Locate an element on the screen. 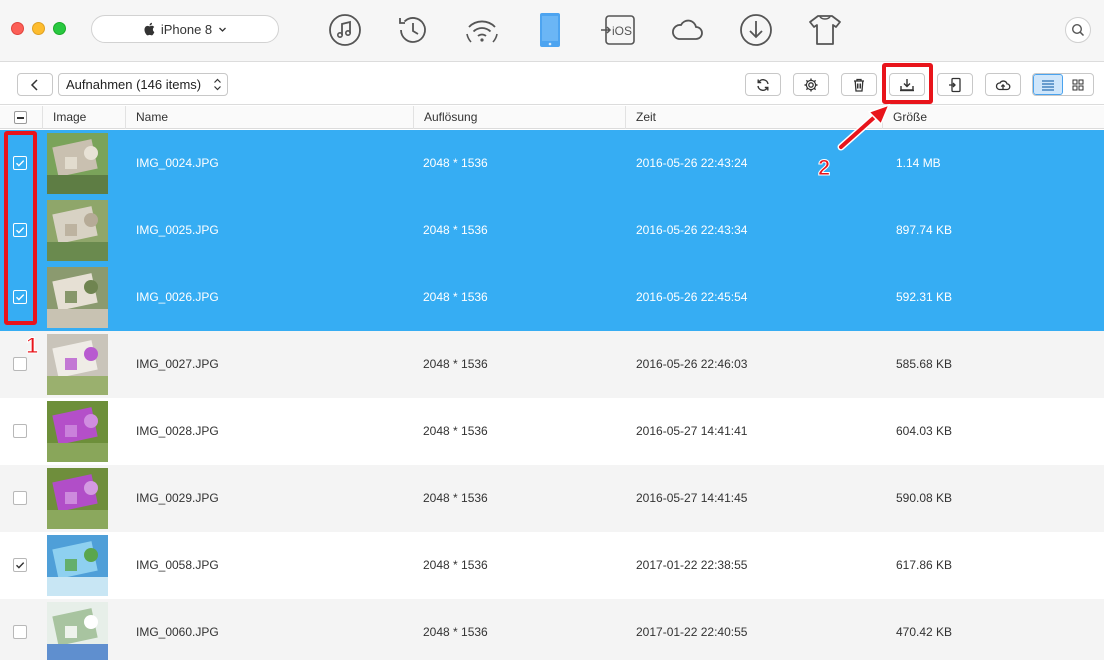 This screenshot has height=660, width=1104. row-size: 470.42 KB is located at coordinates (924, 632).